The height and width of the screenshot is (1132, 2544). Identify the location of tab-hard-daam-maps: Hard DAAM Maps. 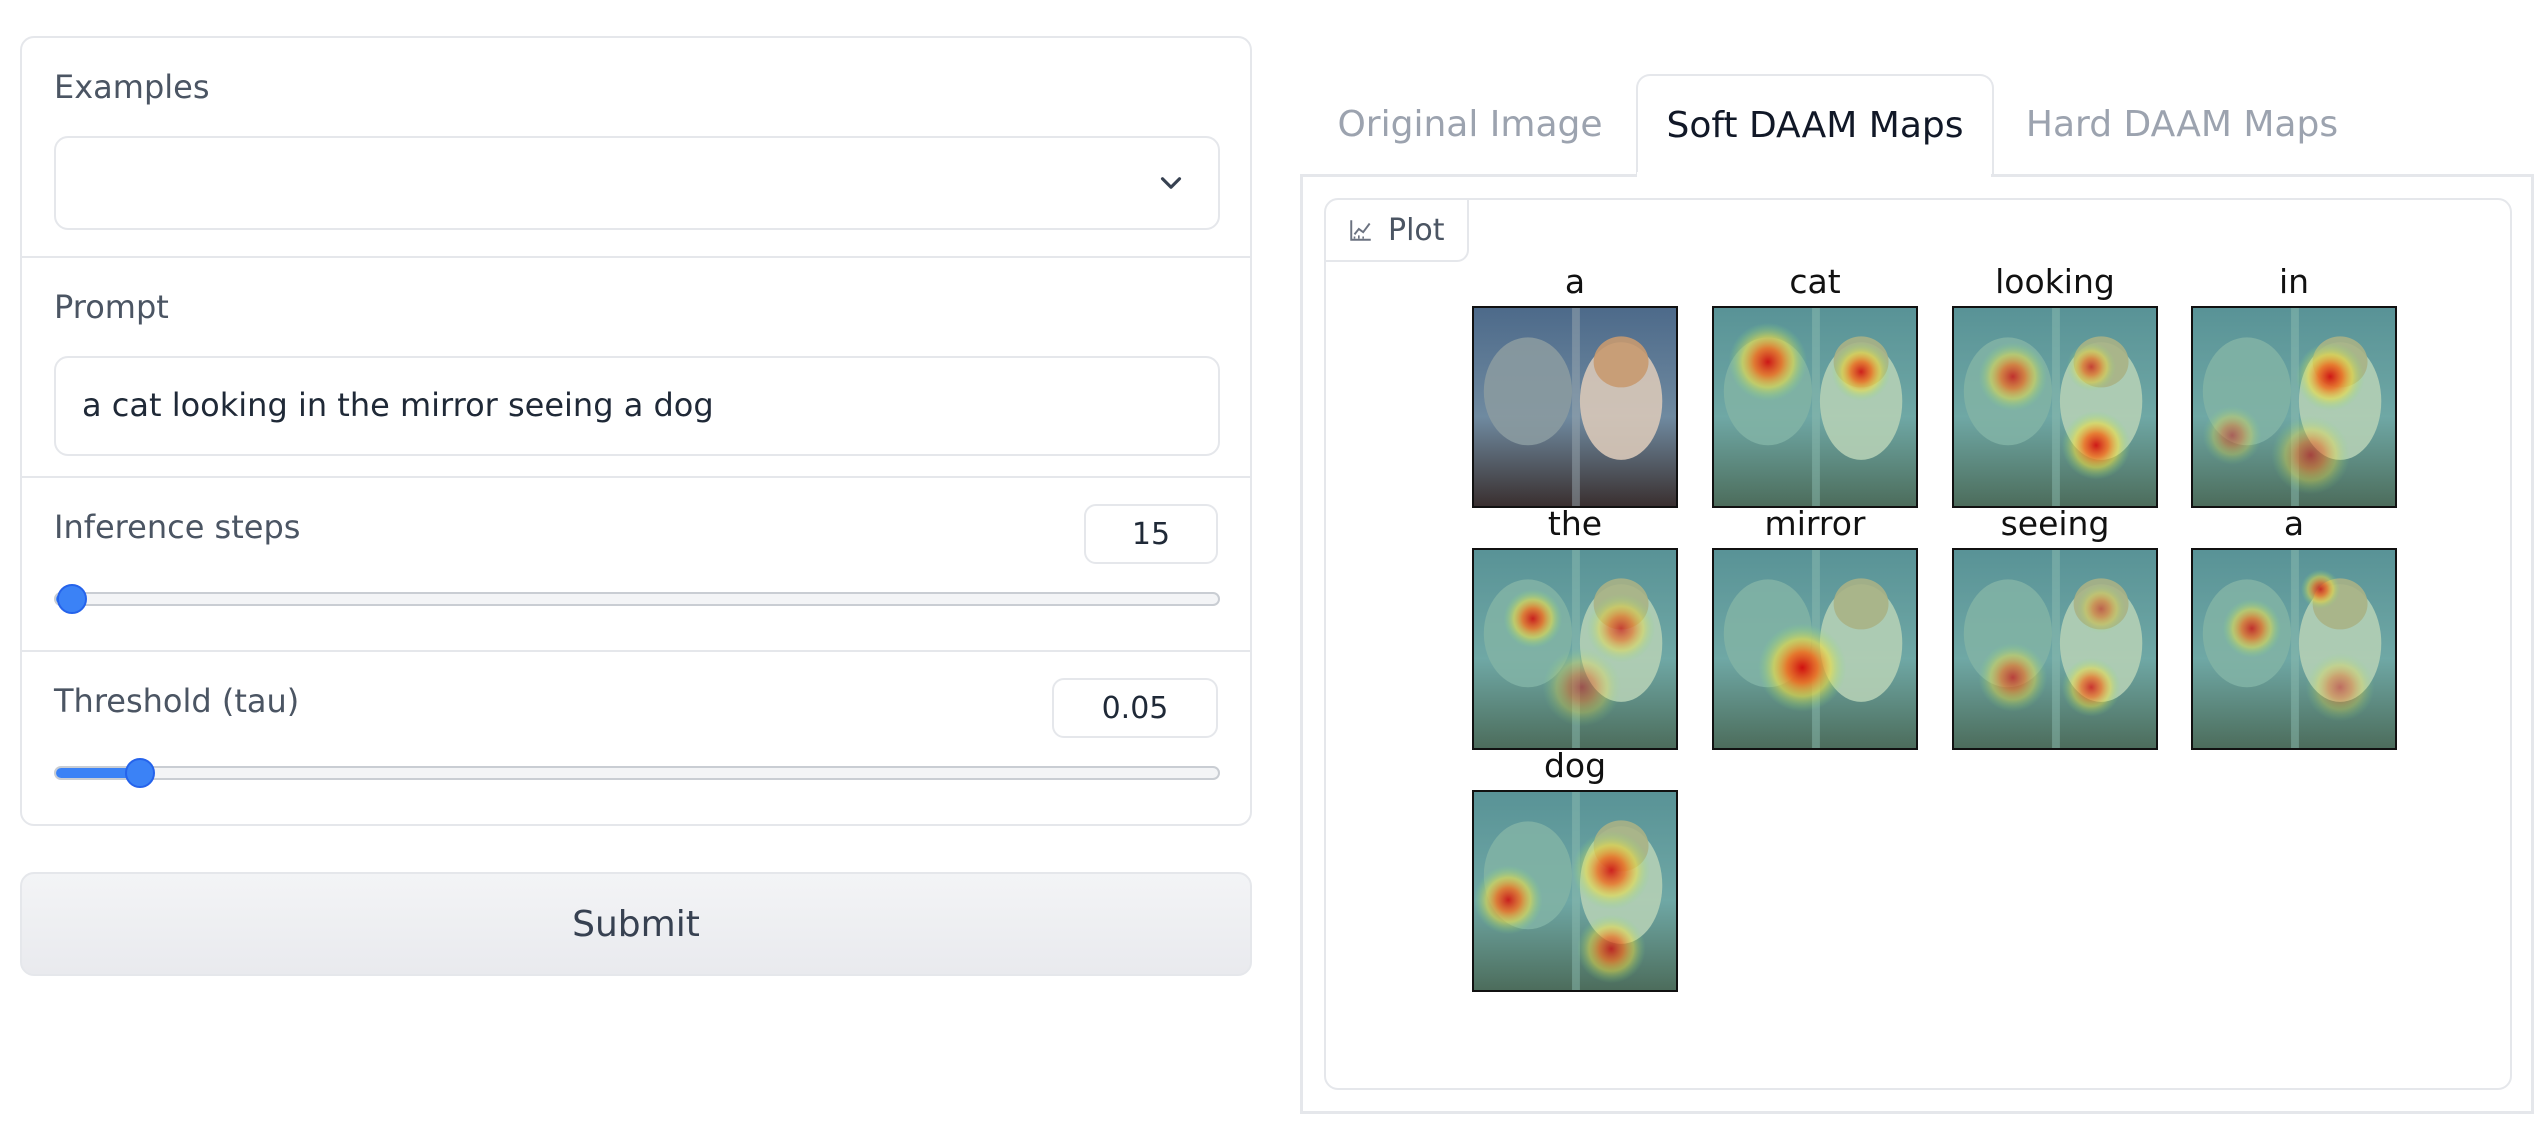
(2182, 124).